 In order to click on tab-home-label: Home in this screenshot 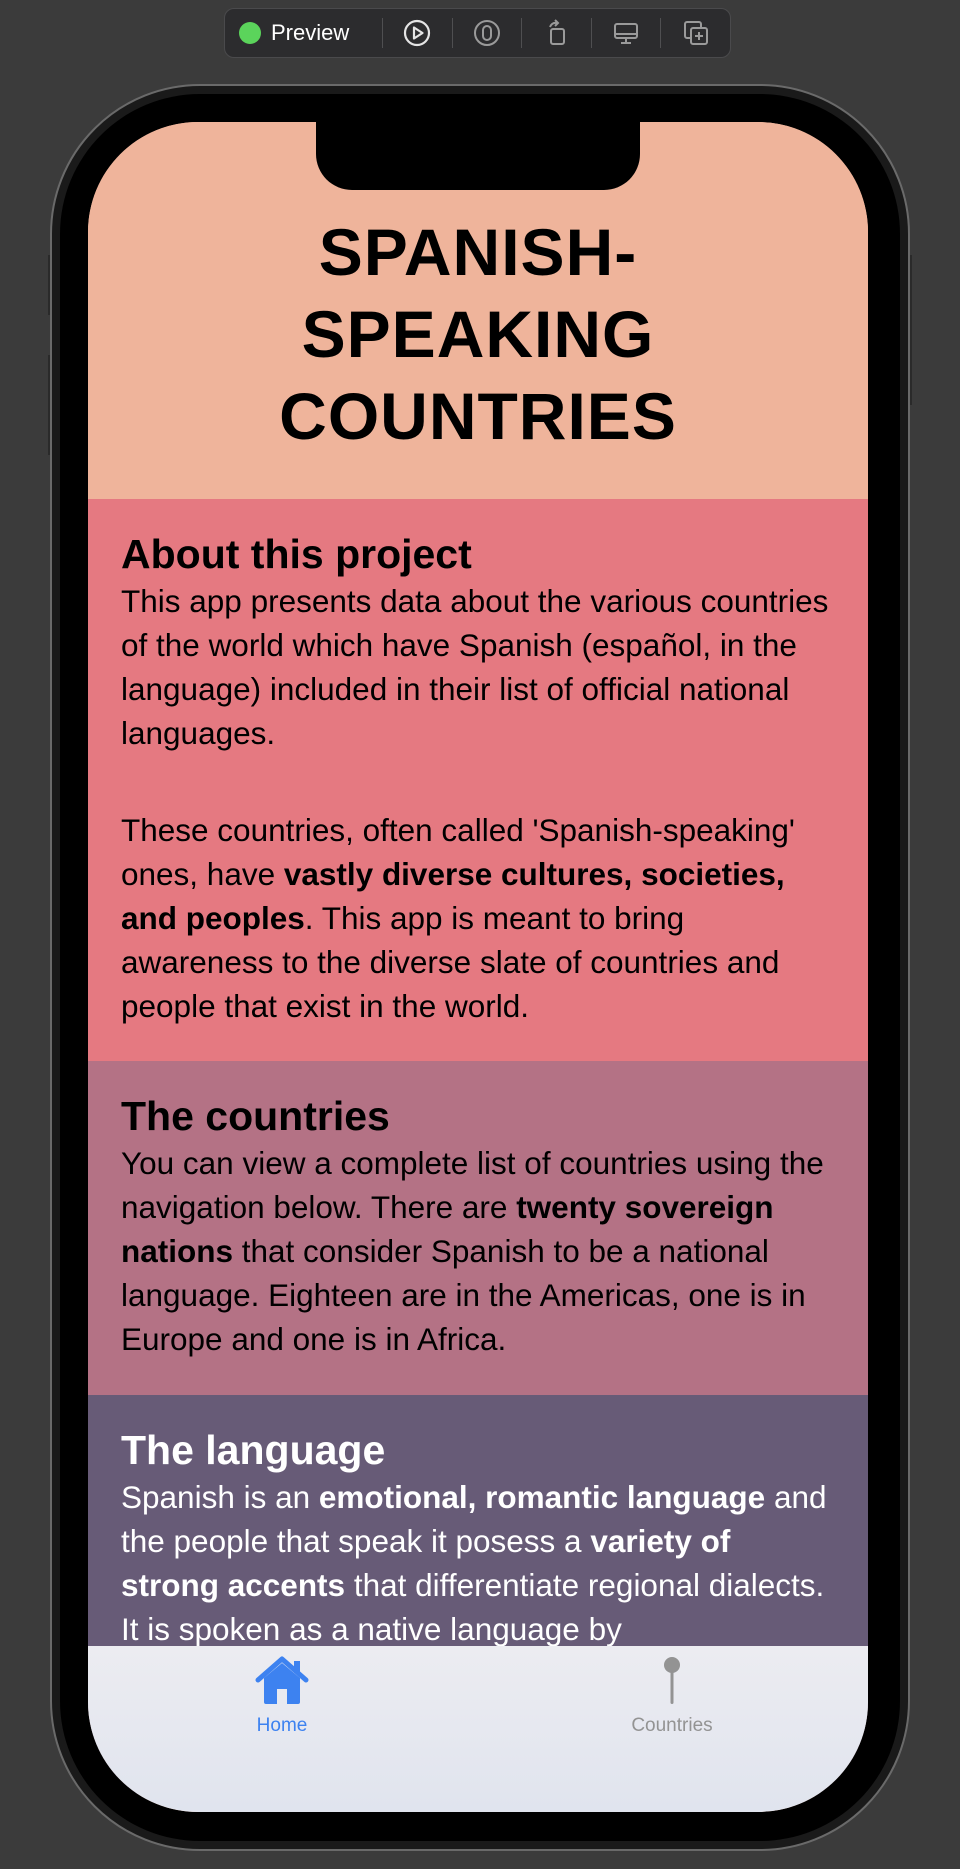, I will do `click(282, 1725)`.